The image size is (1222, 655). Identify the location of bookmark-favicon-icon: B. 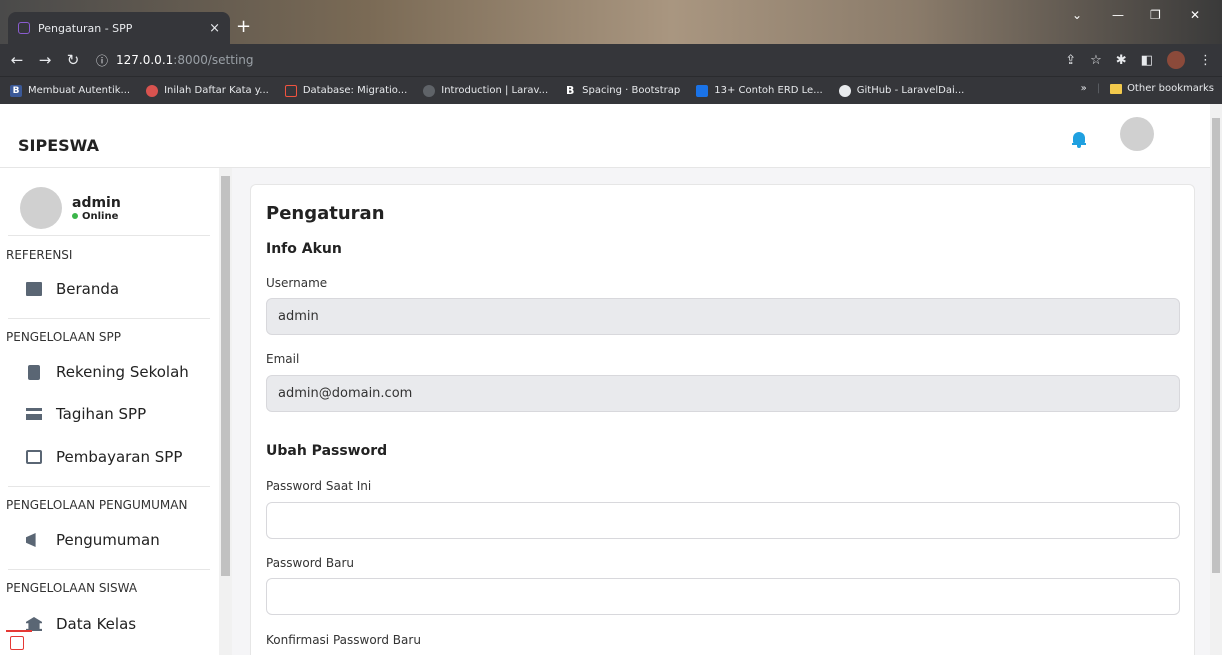
(16, 90).